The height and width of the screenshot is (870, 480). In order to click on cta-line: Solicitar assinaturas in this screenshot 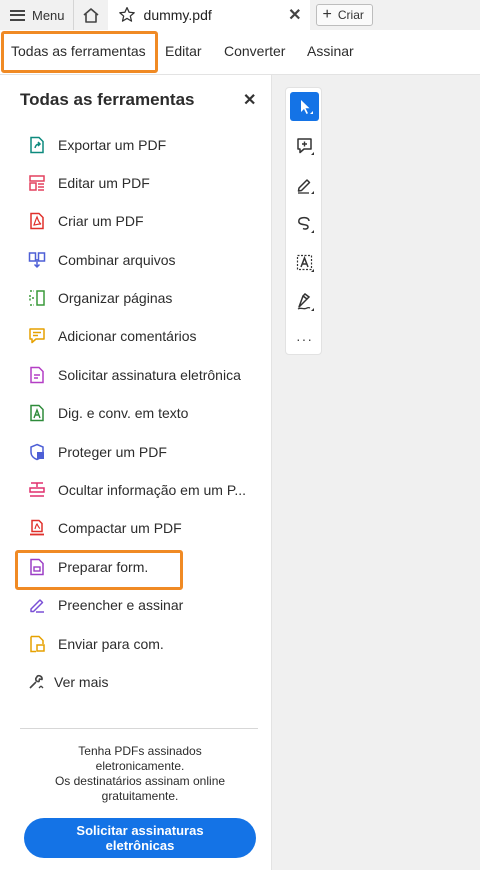, I will do `click(140, 830)`.